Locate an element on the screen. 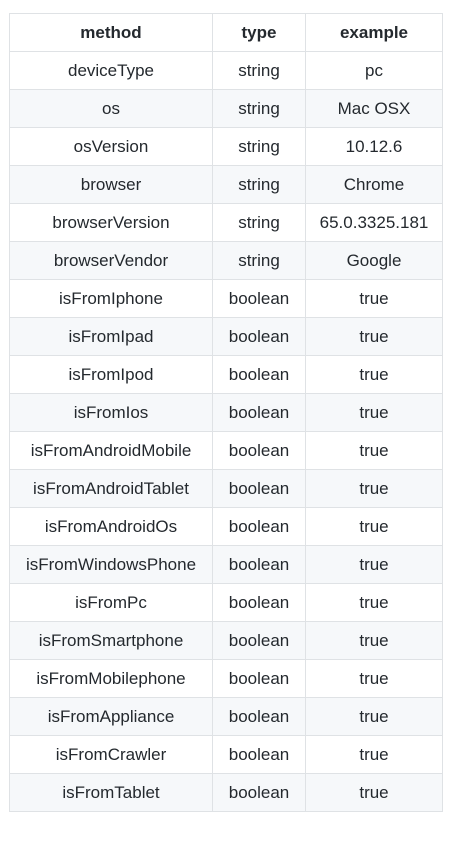  header-example: example is located at coordinates (374, 32).